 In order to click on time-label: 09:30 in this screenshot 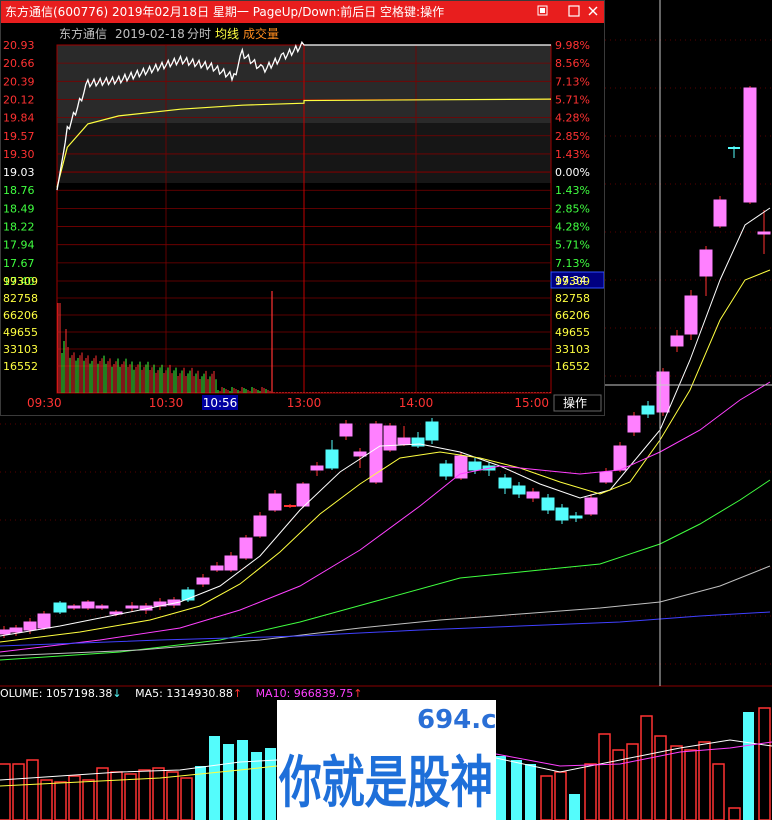, I will do `click(44, 403)`.